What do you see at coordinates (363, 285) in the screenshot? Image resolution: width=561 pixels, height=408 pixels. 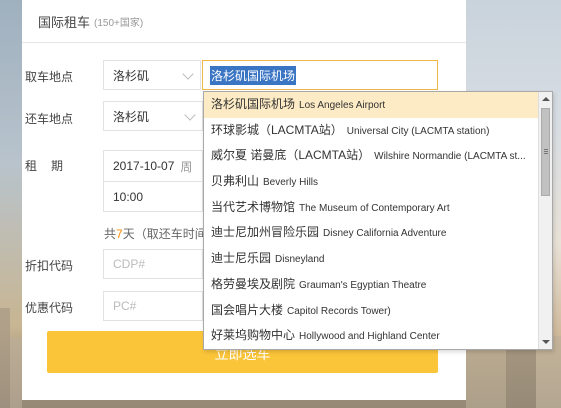 I see `suggestion-name-en: Grauman's Egyptian Theatre` at bounding box center [363, 285].